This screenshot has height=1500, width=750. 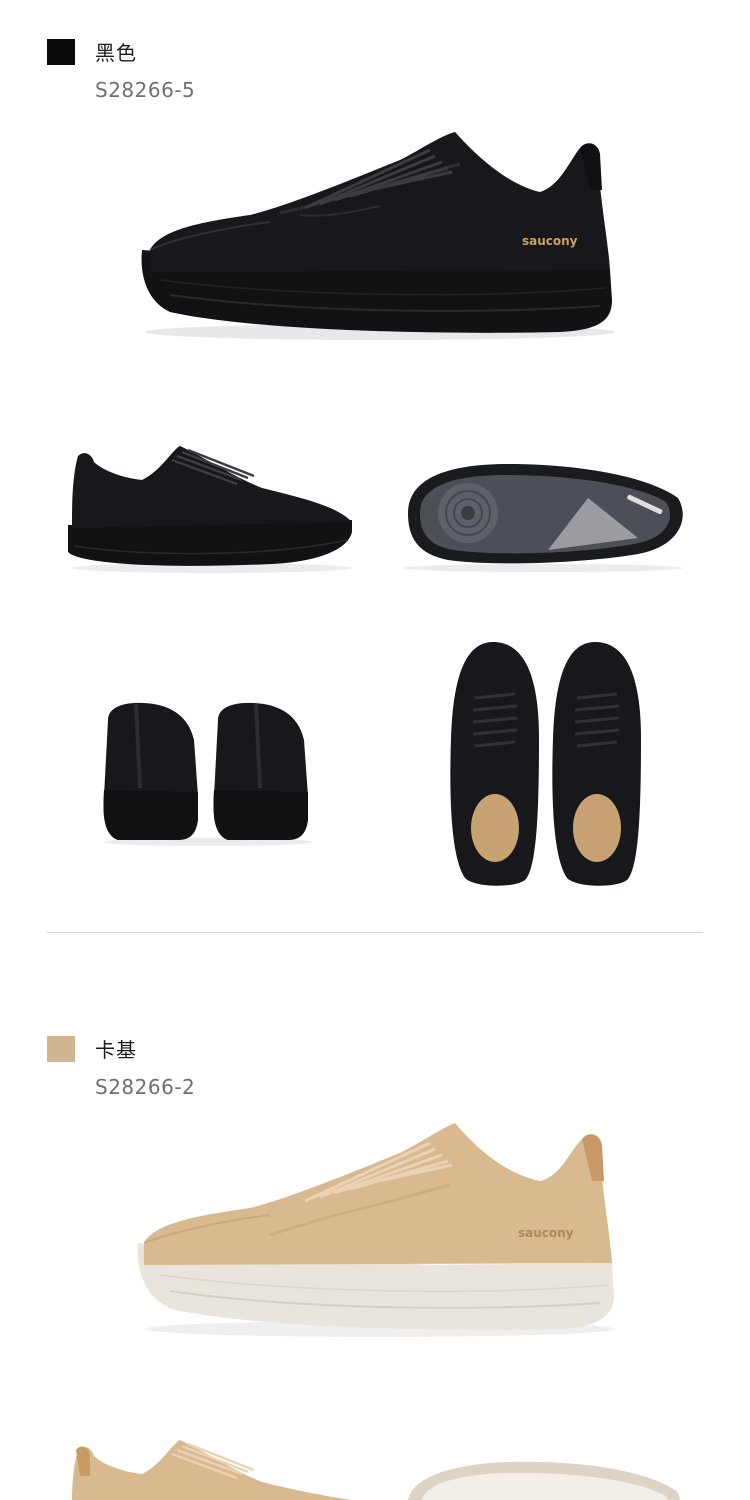 I want to click on product-image-top-view-black, so click(x=545, y=764).